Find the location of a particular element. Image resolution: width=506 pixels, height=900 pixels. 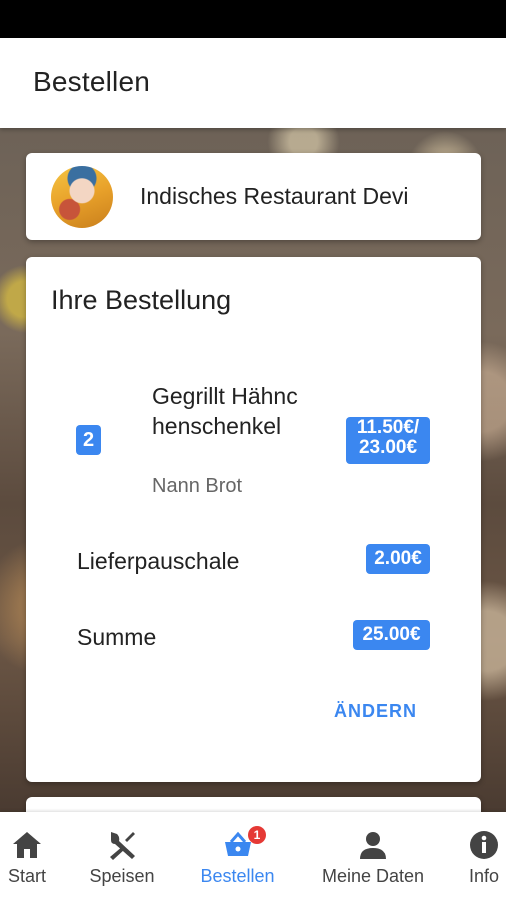

order-title: Ihre Bestellung is located at coordinates (141, 300).